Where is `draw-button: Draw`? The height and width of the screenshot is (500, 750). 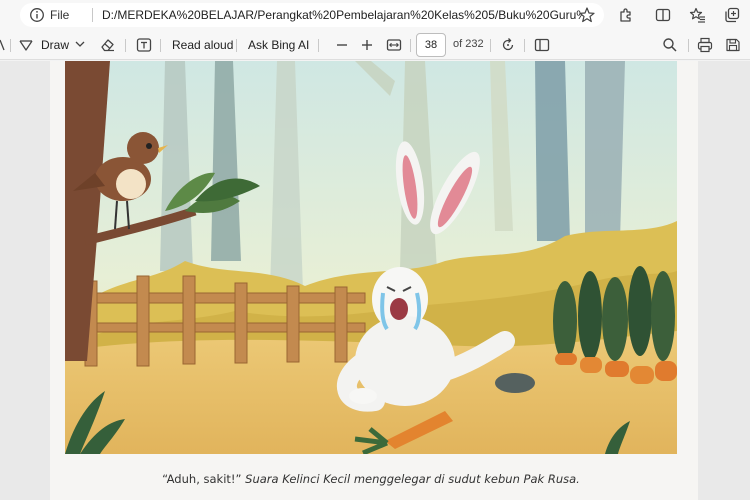
draw-button: Draw is located at coordinates (43, 45).